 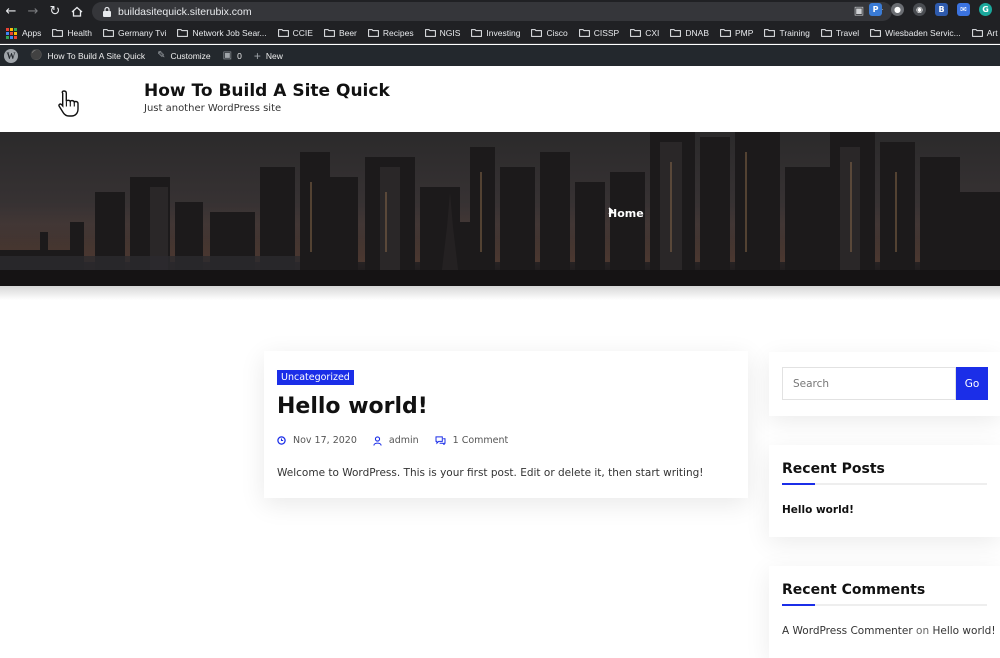 What do you see at coordinates (11, 11) in the screenshot?
I see `back-arrow-icon: ←` at bounding box center [11, 11].